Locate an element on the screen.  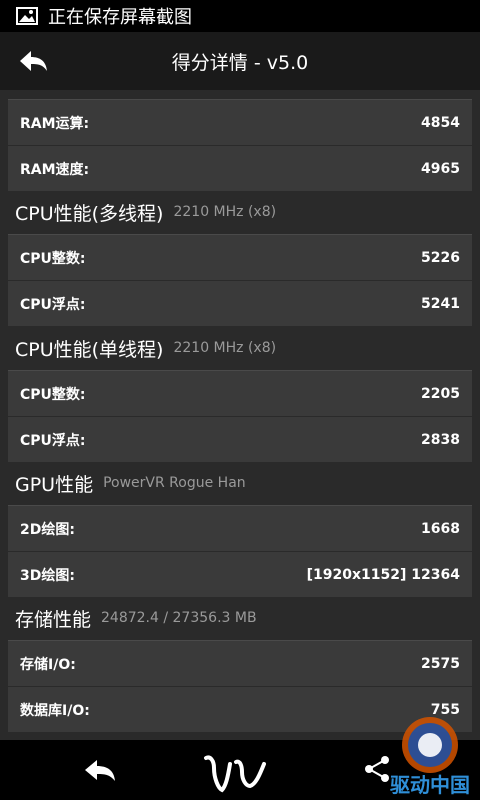
ram-speed-value: 4965 is located at coordinates (440, 168).